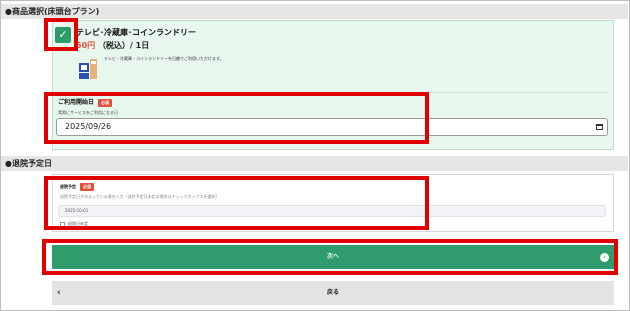 The height and width of the screenshot is (311, 630). What do you see at coordinates (333, 257) in the screenshot?
I see `next-button: 次へ` at bounding box center [333, 257].